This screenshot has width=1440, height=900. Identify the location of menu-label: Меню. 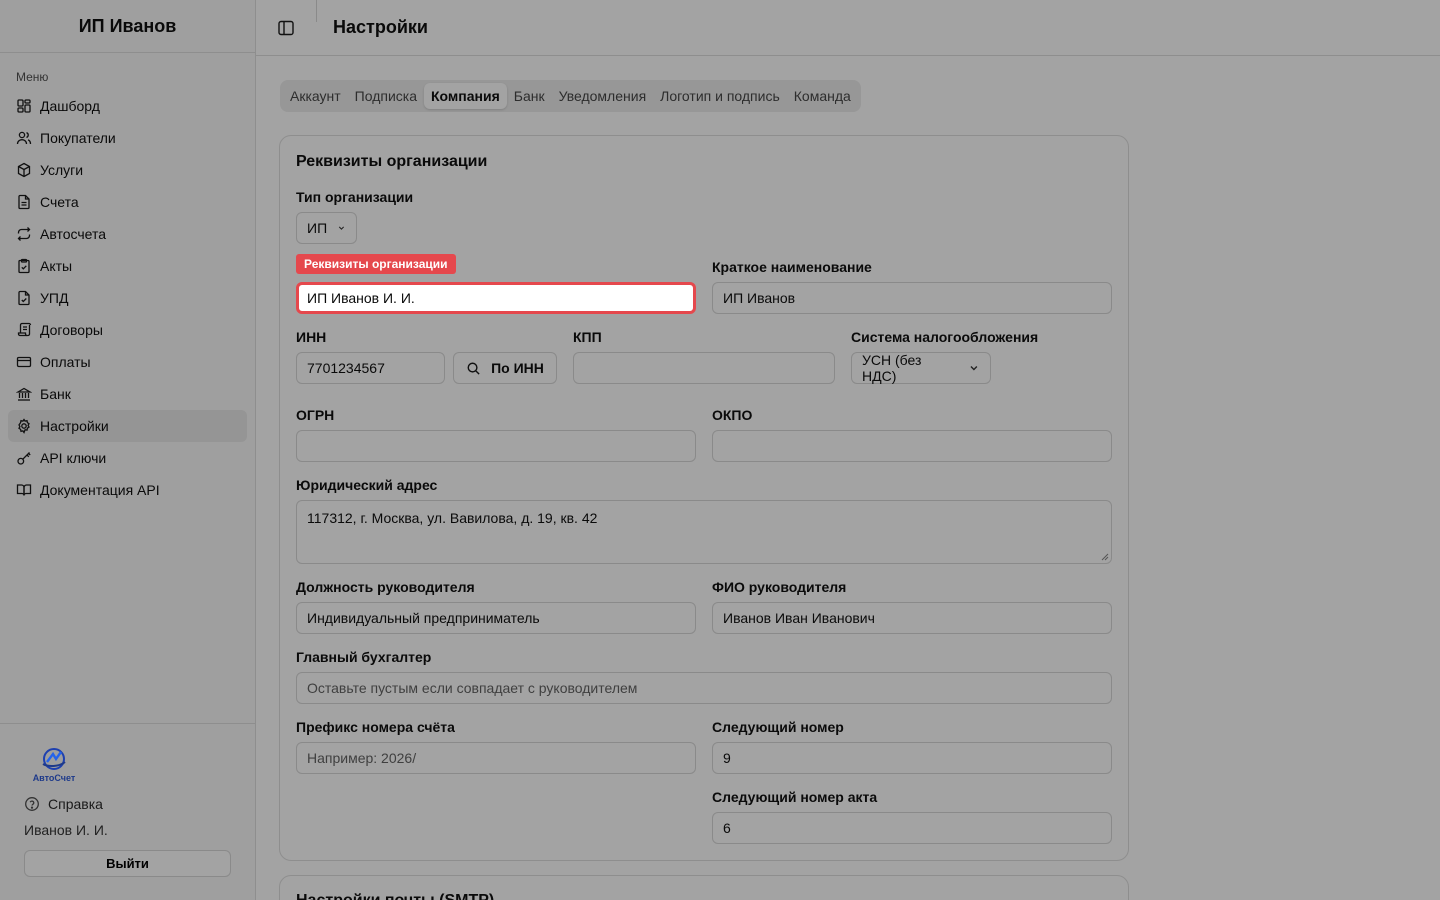
(32, 77).